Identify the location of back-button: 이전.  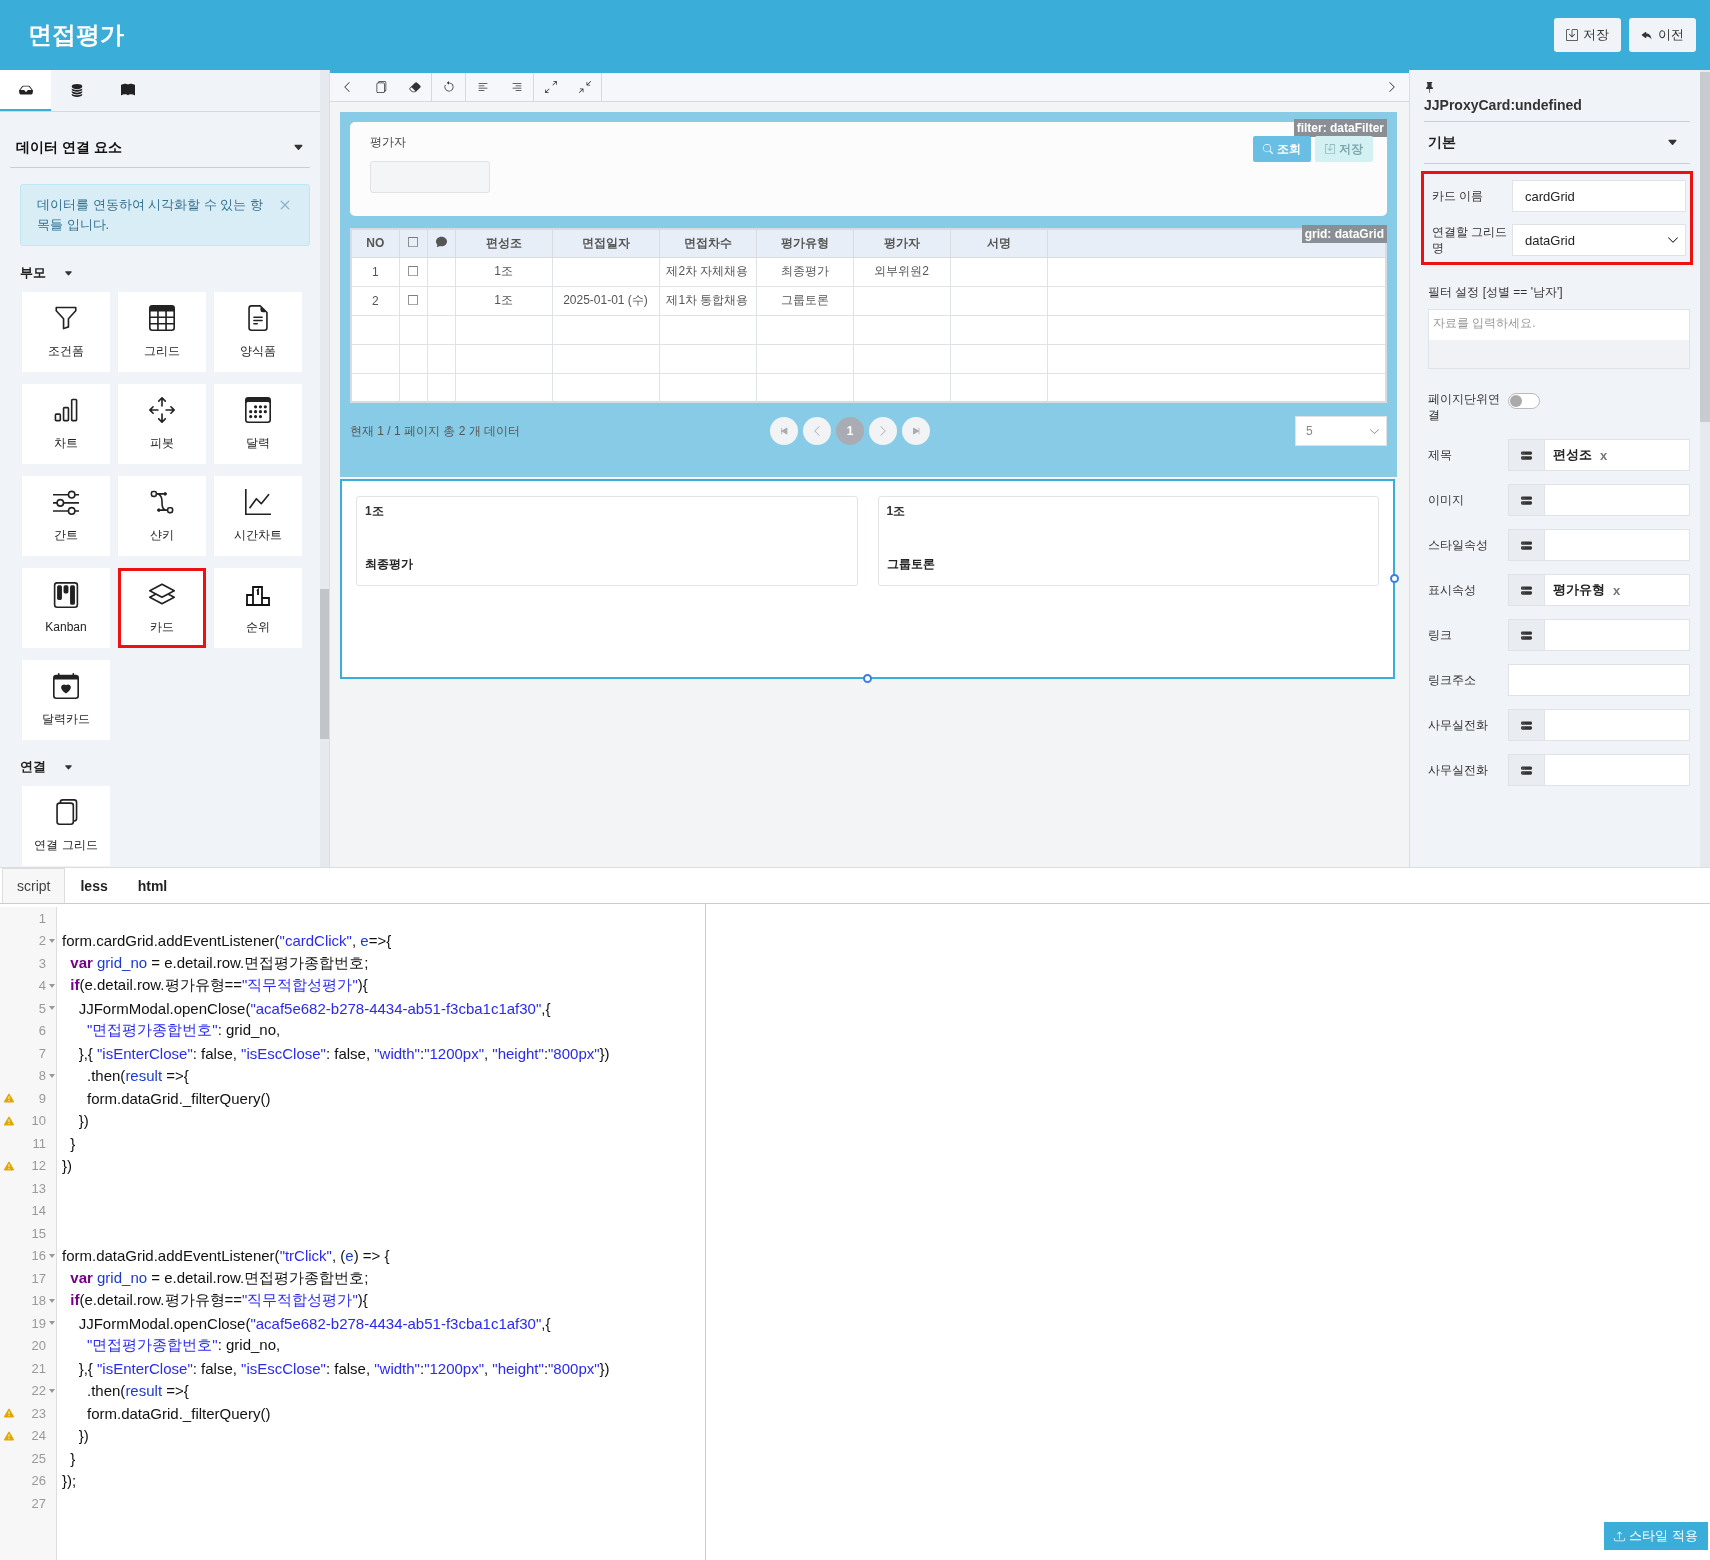
(1662, 35).